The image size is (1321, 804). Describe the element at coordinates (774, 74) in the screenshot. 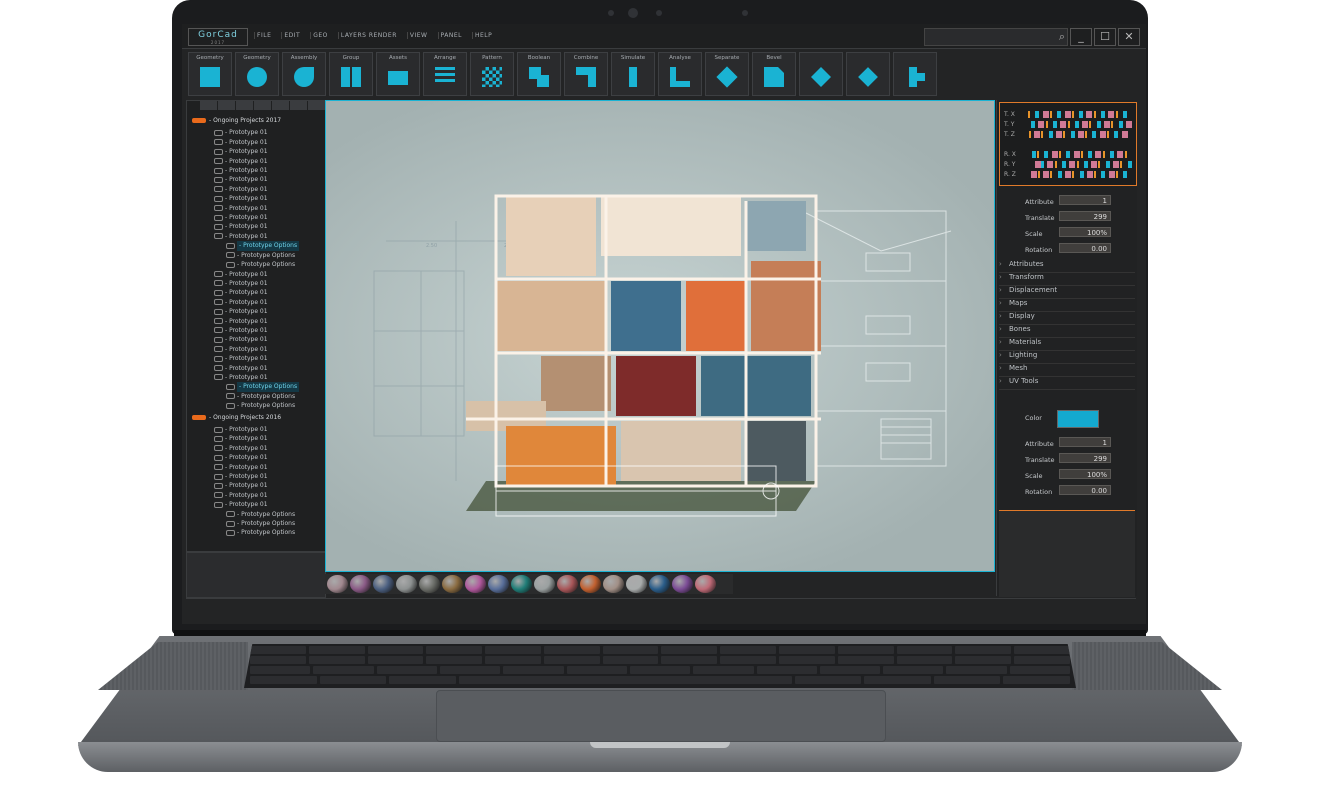

I see `tool-button-bevel: Bevel` at that location.